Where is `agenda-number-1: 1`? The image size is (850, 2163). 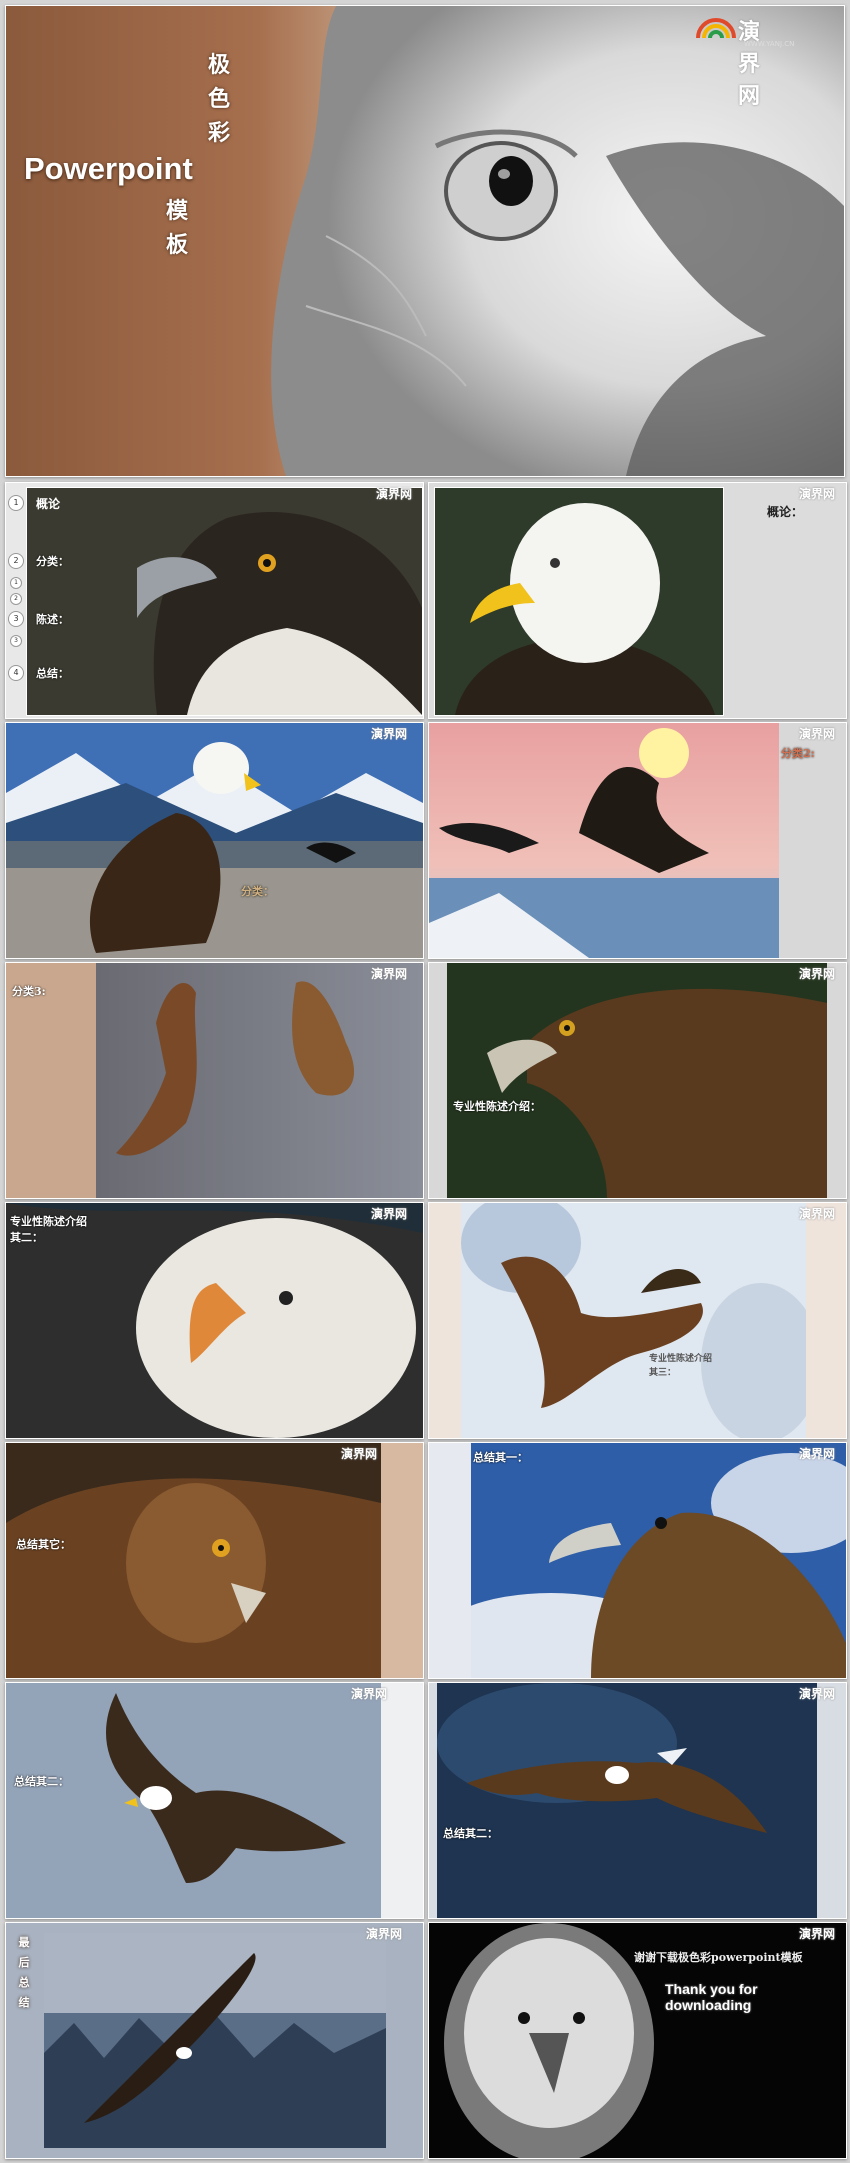
agenda-number-1: 1 is located at coordinates (16, 503).